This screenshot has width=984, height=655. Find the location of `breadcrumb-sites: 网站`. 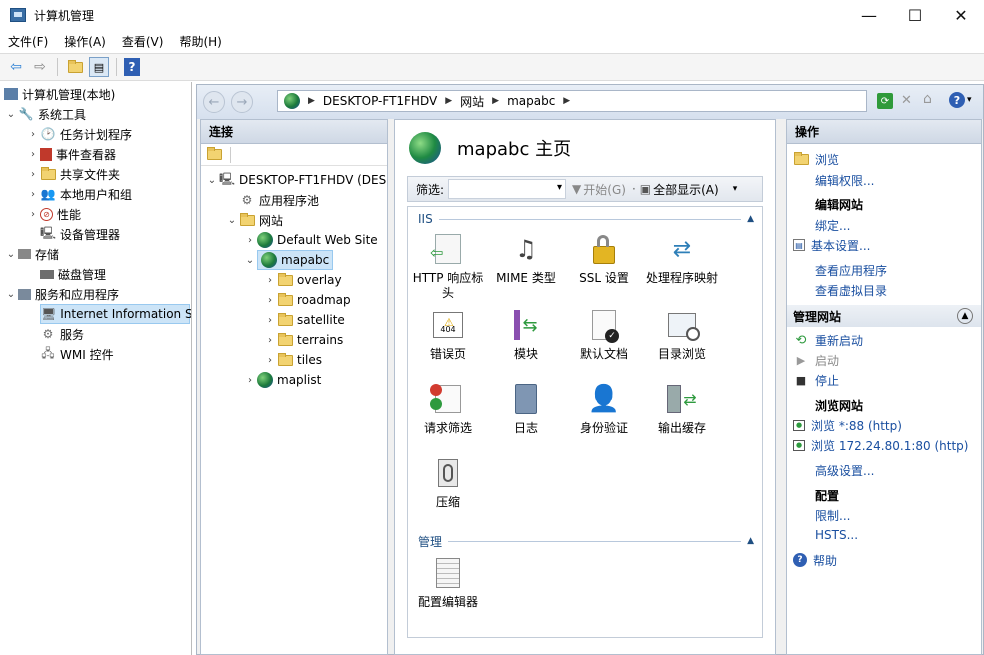

breadcrumb-sites: 网站 is located at coordinates (472, 101).